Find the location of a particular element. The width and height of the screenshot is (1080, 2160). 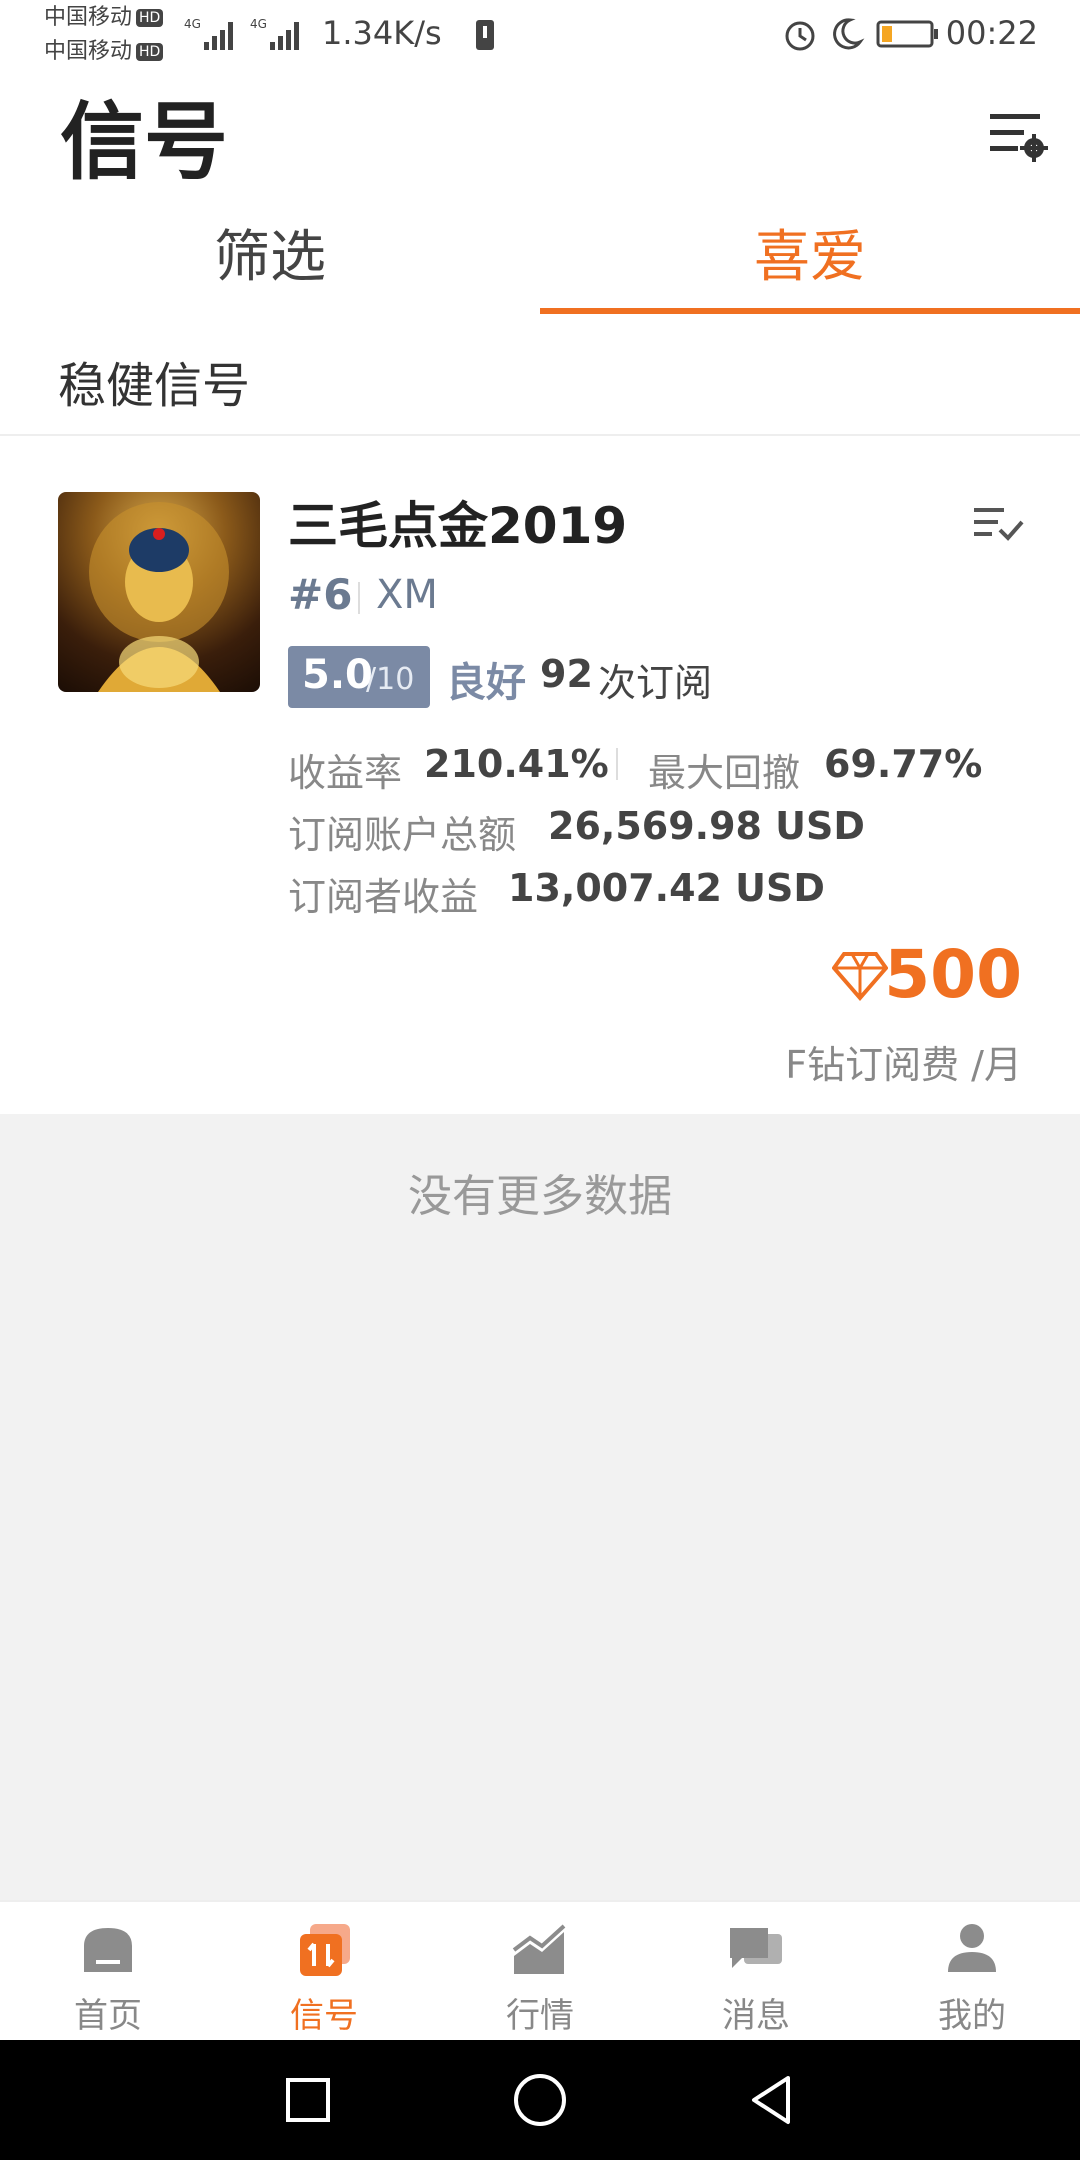

filter-settings-icon is located at coordinates (1017, 135).